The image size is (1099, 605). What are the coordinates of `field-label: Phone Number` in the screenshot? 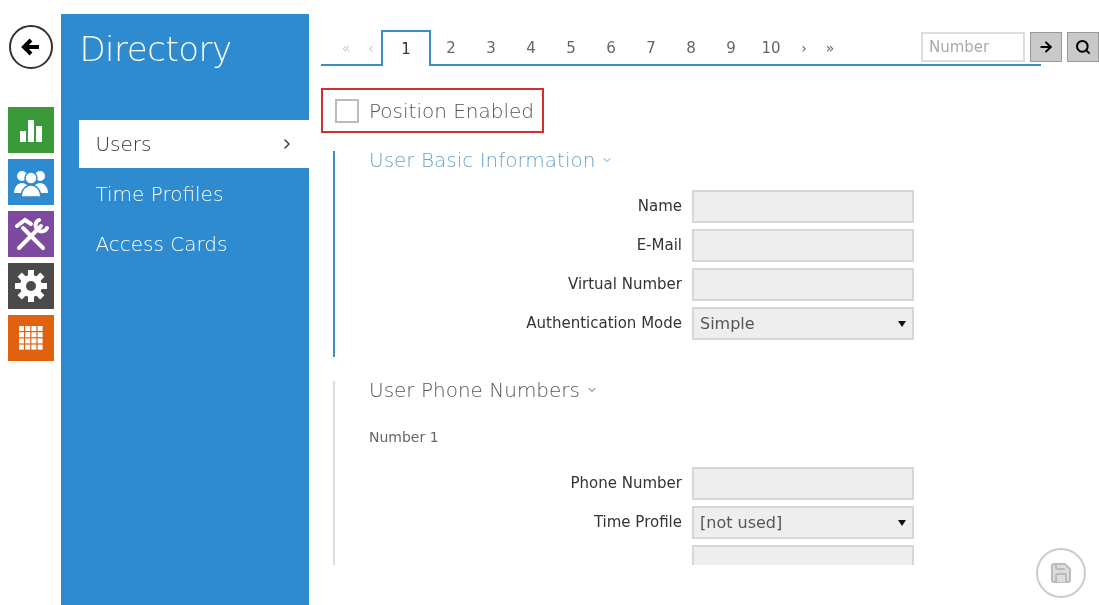 It's located at (626, 484).